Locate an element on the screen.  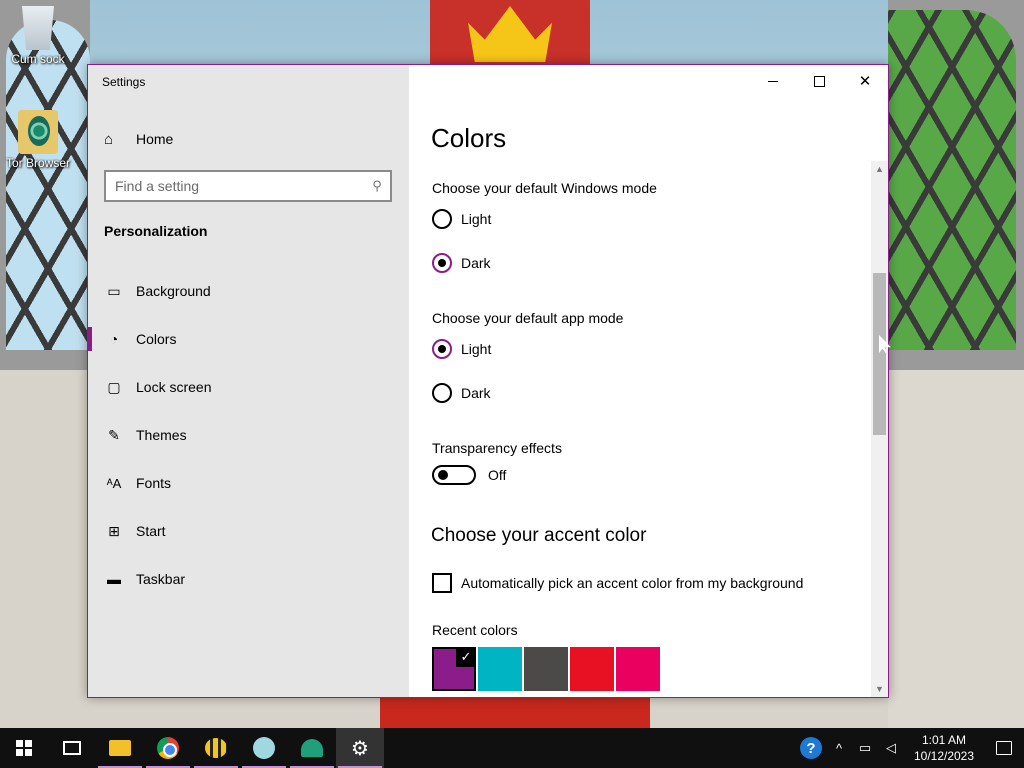
clock-time: 1:01 AM is located at coordinates (944, 740).